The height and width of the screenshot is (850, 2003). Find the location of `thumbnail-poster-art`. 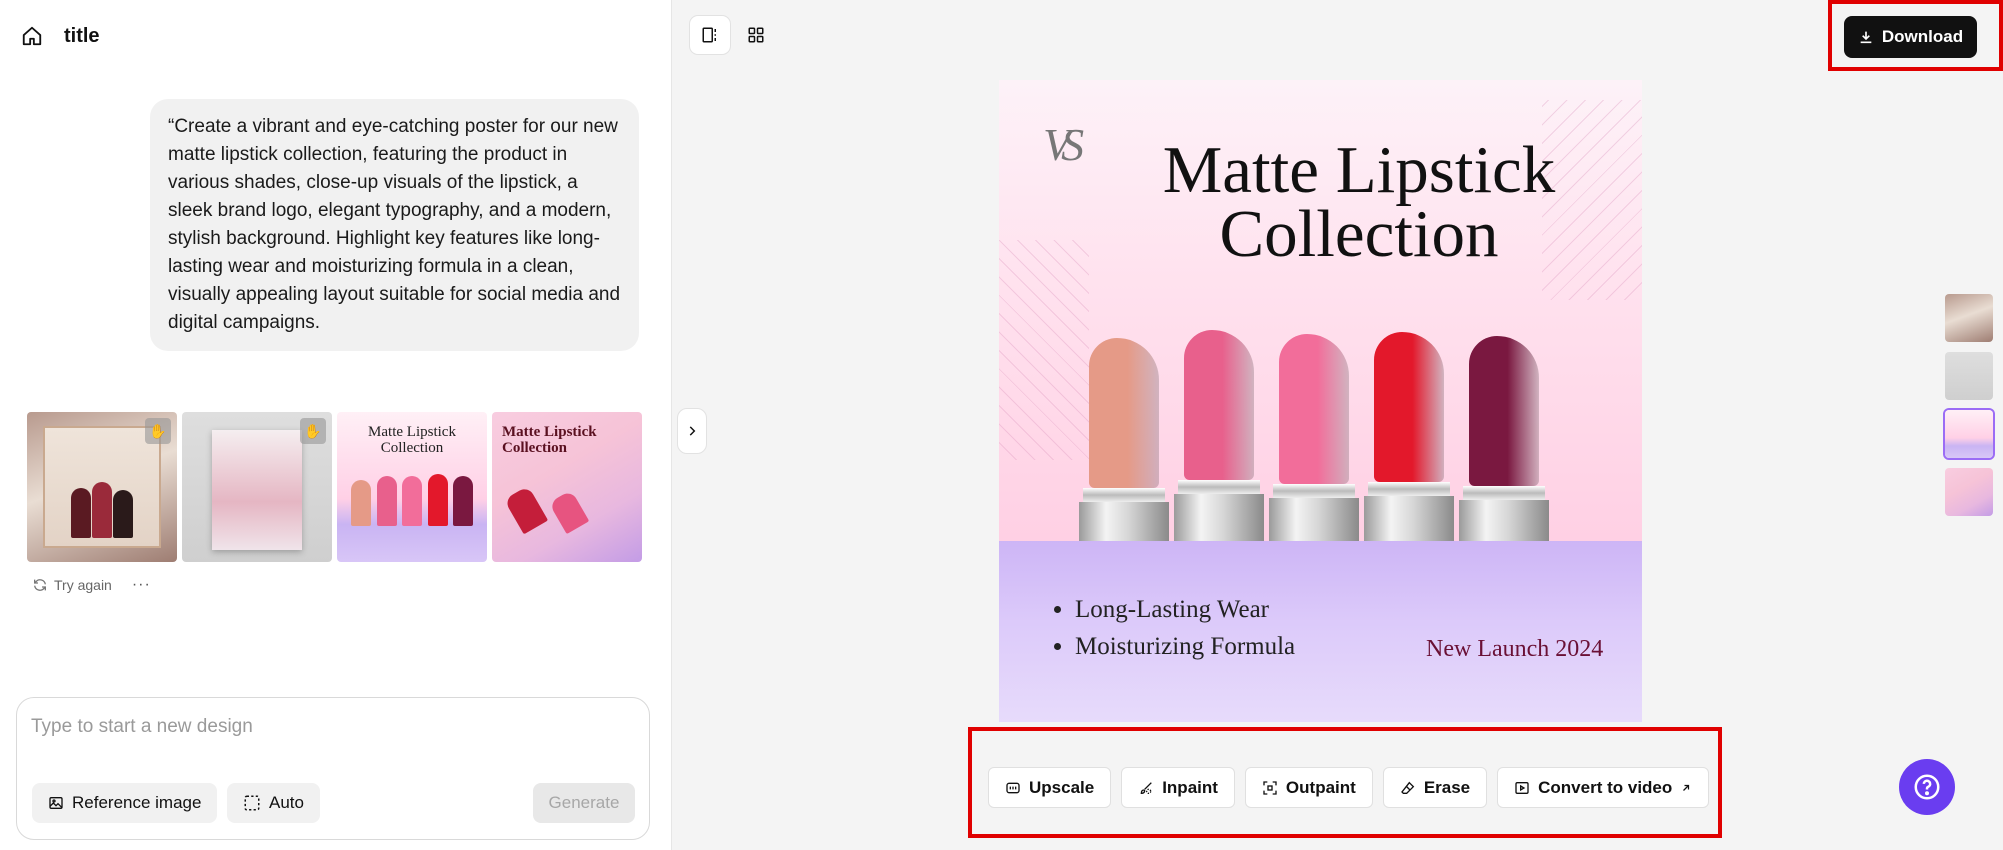

thumbnail-poster-art is located at coordinates (257, 490).